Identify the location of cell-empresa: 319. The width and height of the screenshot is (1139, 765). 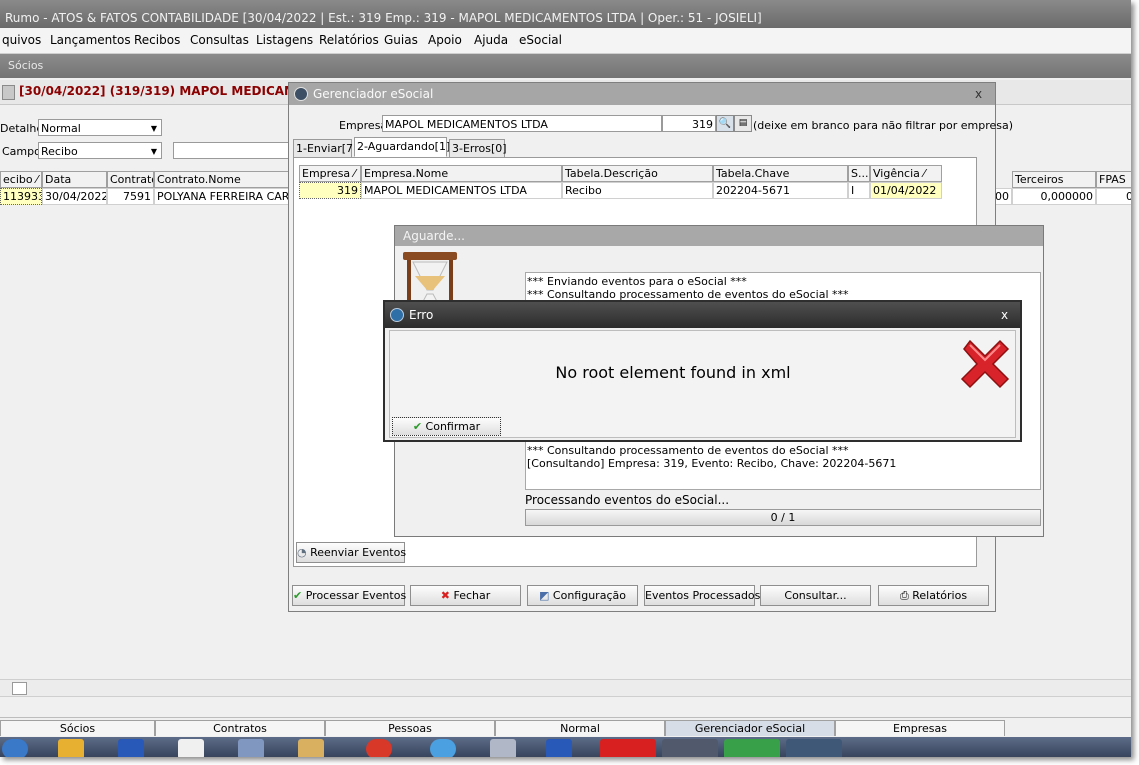
(330, 190).